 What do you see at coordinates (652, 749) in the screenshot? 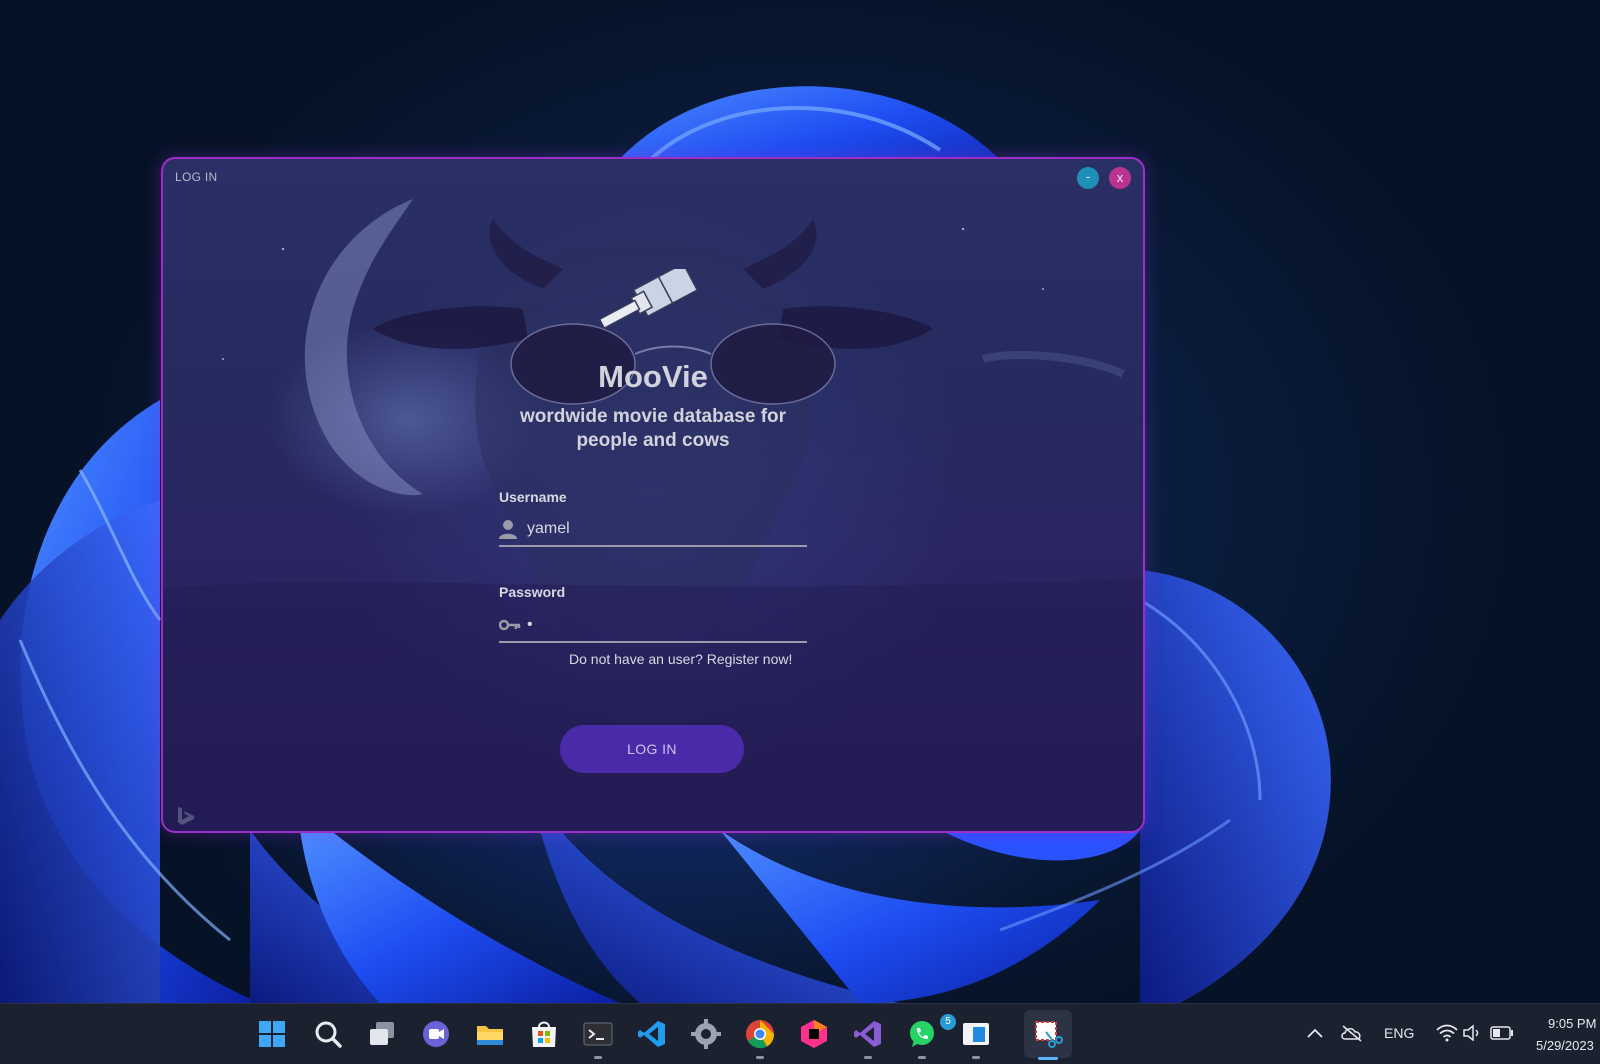
I see `login-button: LOG IN` at bounding box center [652, 749].